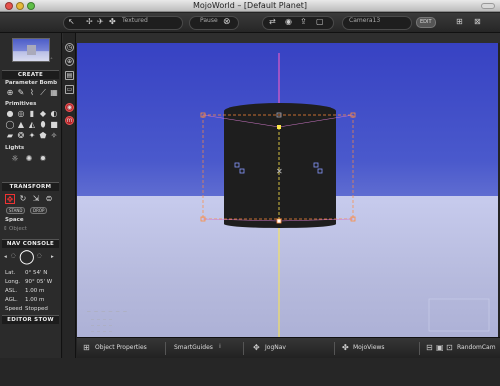 Image resolution: width=500 pixels, height=386 pixels. What do you see at coordinates (36, 309) in the screenshot?
I see `speed-value: Stopped` at bounding box center [36, 309].